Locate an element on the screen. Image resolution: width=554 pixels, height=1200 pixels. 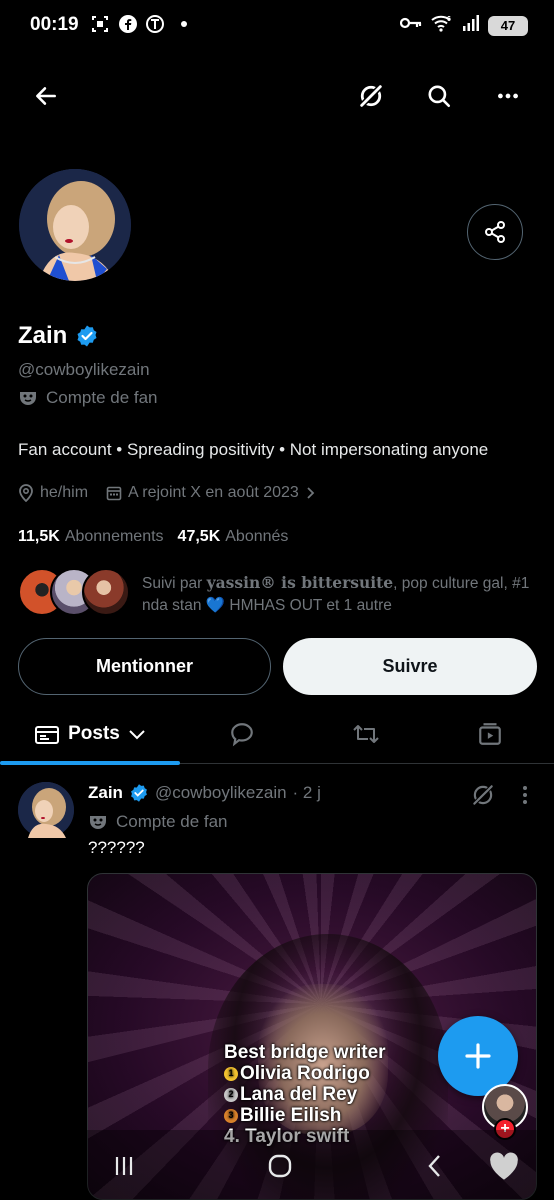
more-horizontal-icon is located at coordinates (508, 96).